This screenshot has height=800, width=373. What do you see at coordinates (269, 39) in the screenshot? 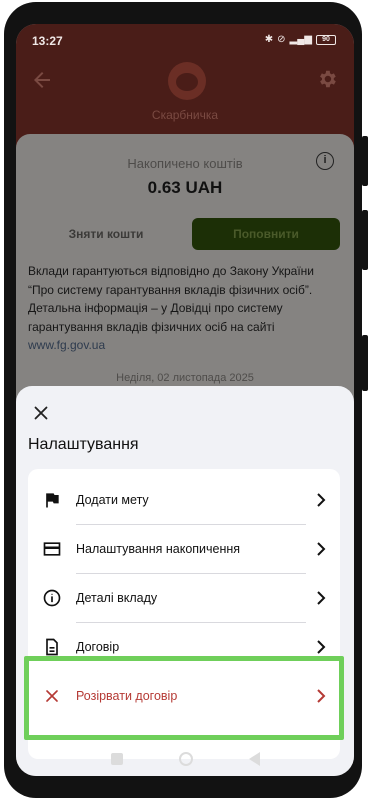
I see `bluetooth-icon: ✱` at bounding box center [269, 39].